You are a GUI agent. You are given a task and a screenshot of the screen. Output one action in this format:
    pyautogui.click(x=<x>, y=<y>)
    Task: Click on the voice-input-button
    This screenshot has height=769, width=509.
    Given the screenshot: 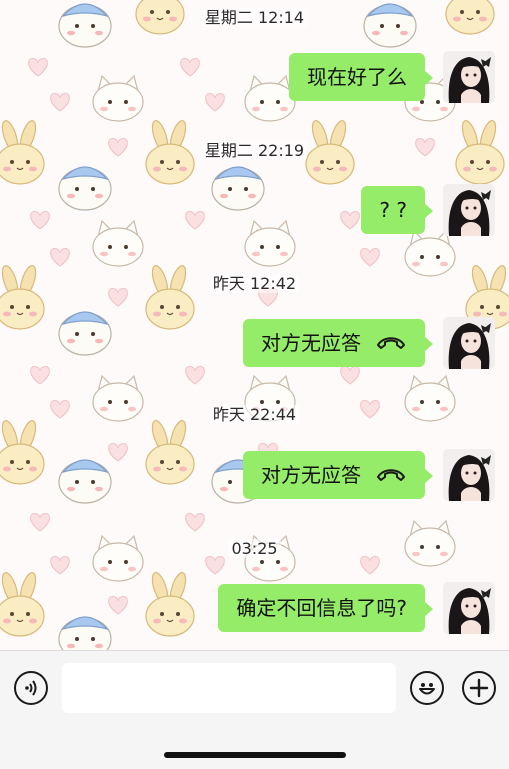 What is the action you would take?
    pyautogui.click(x=31, y=688)
    